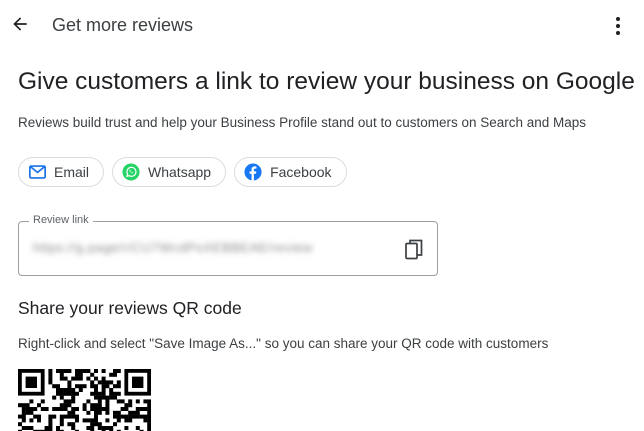 The height and width of the screenshot is (431, 644). I want to click on whatsapp-icon, so click(131, 172).